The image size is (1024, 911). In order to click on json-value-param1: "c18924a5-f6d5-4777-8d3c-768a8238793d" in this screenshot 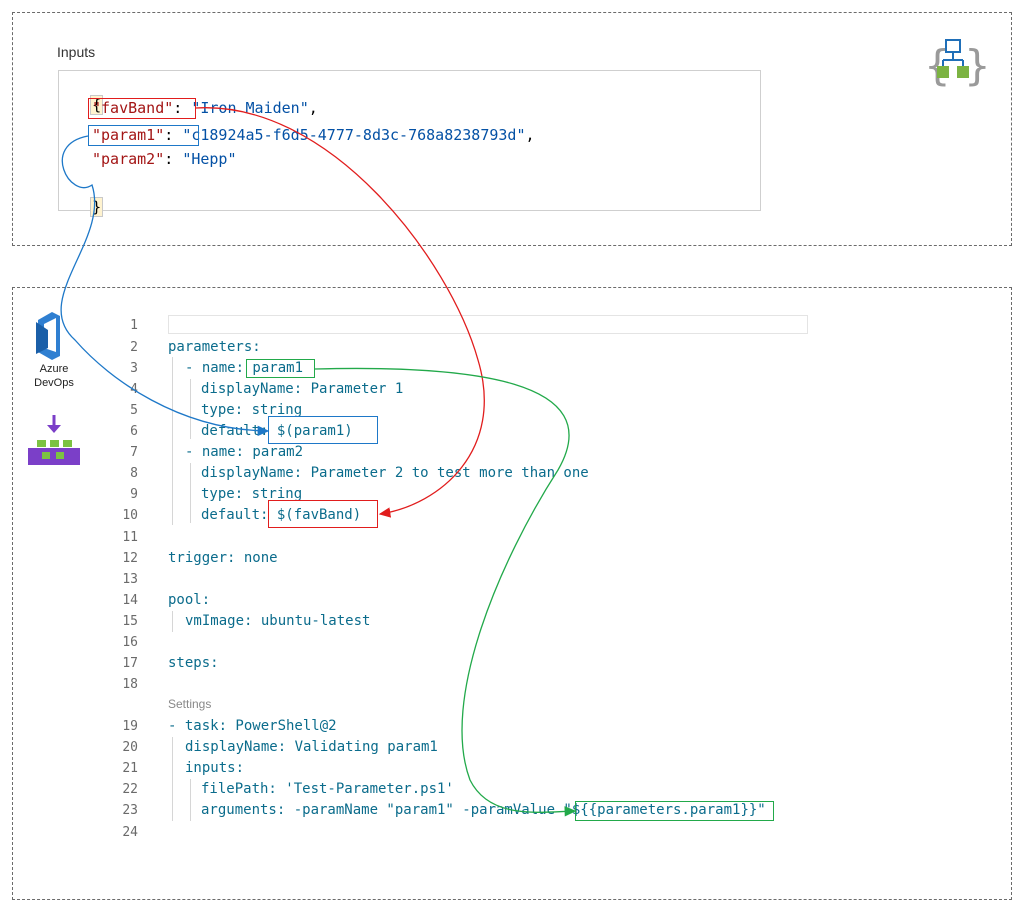, I will do `click(354, 135)`.